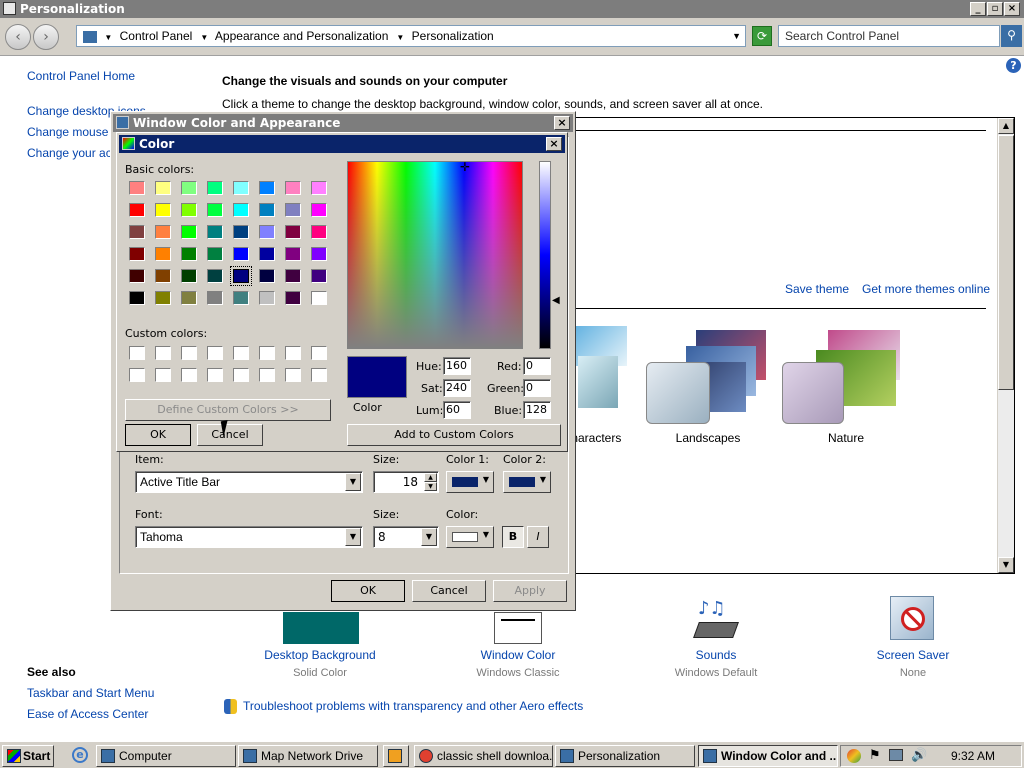 This screenshot has width=1024, height=768. Describe the element at coordinates (156, 36) in the screenshot. I see `breadcrumb-control-panel: Control Panel` at that location.